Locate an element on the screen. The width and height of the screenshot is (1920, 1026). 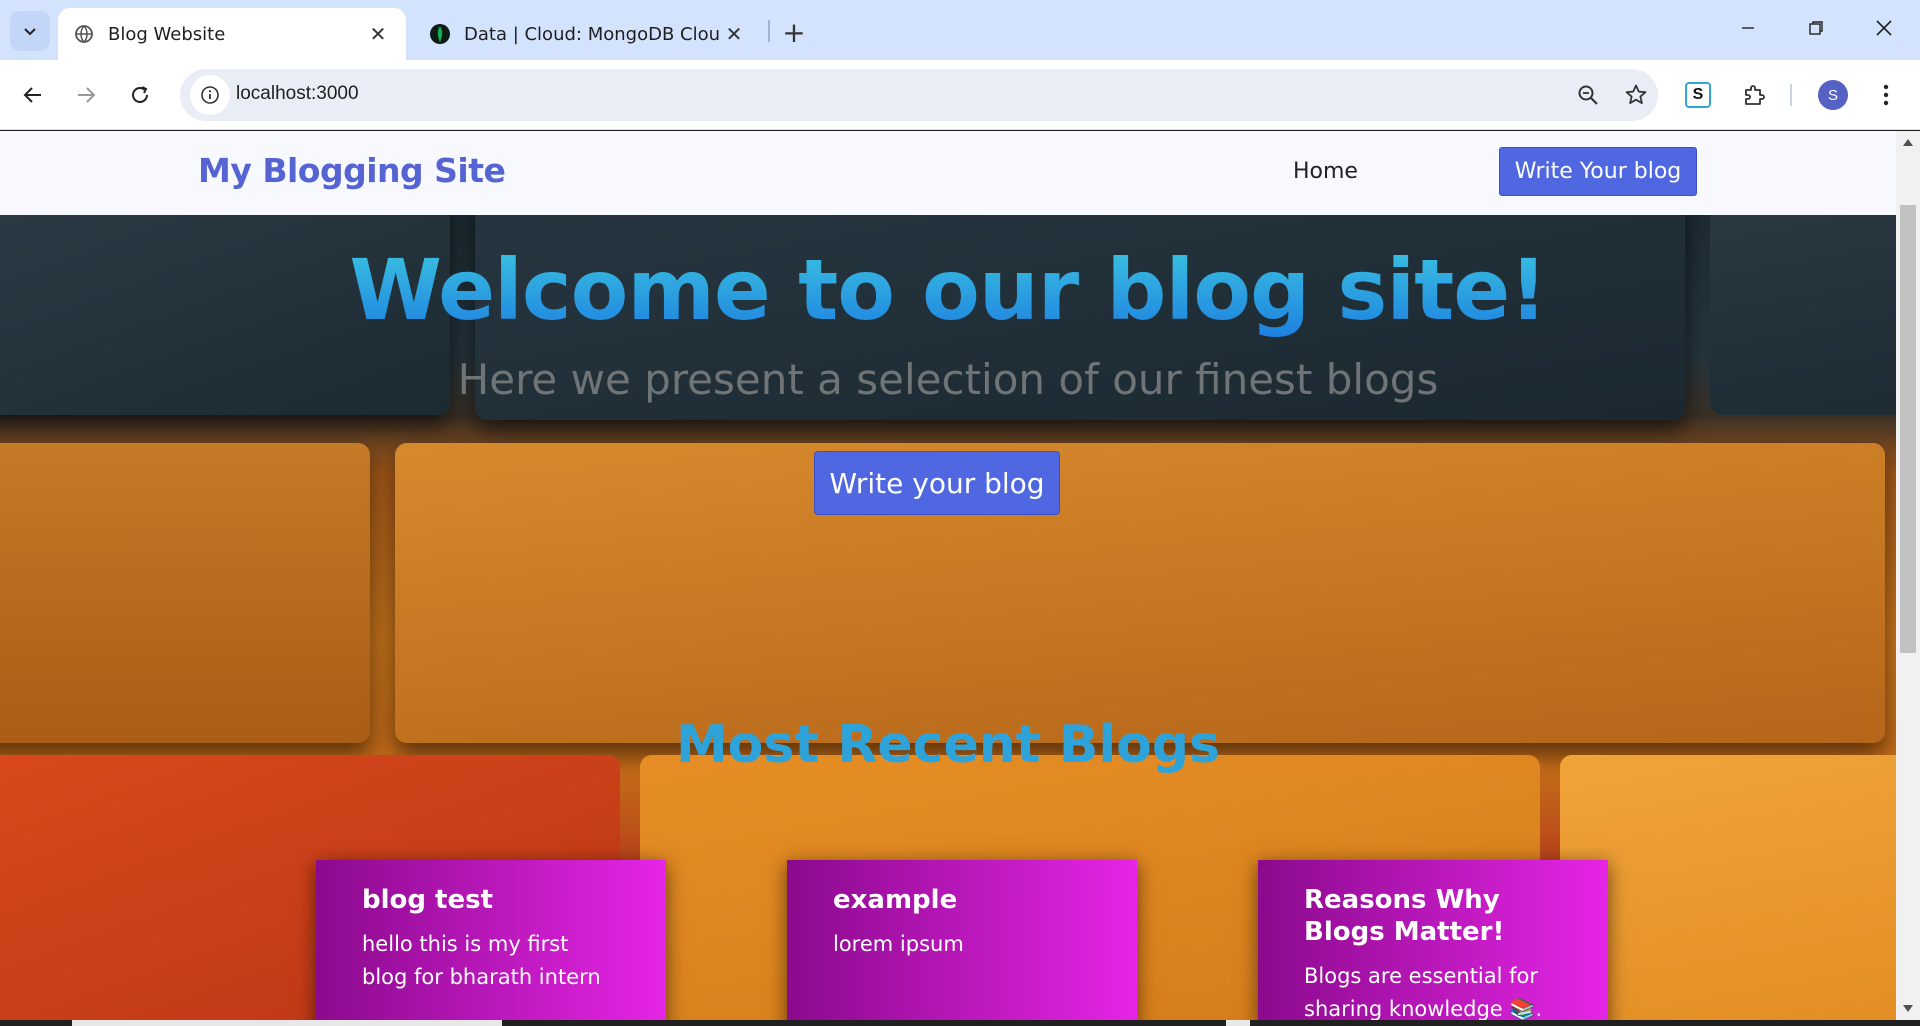
blog-card: example lorem ipsum is located at coordinates (962, 940).